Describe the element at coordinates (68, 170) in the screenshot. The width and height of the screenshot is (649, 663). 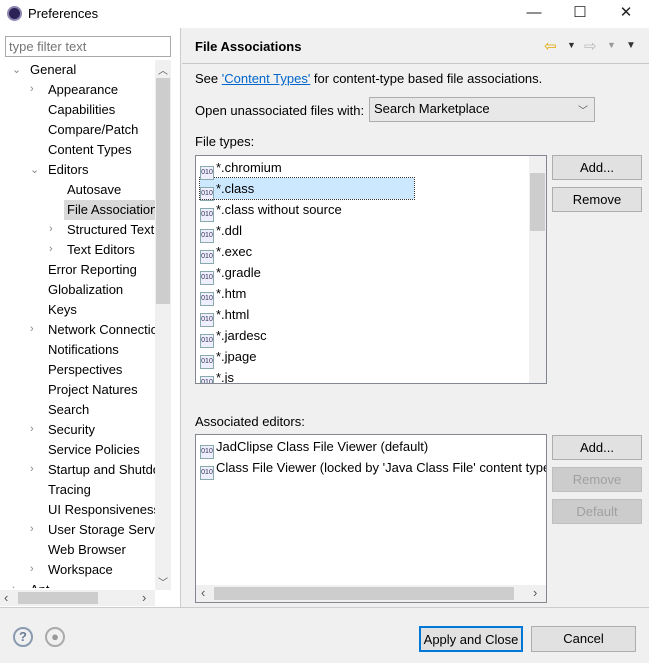
I see `tree-item: Editors` at that location.